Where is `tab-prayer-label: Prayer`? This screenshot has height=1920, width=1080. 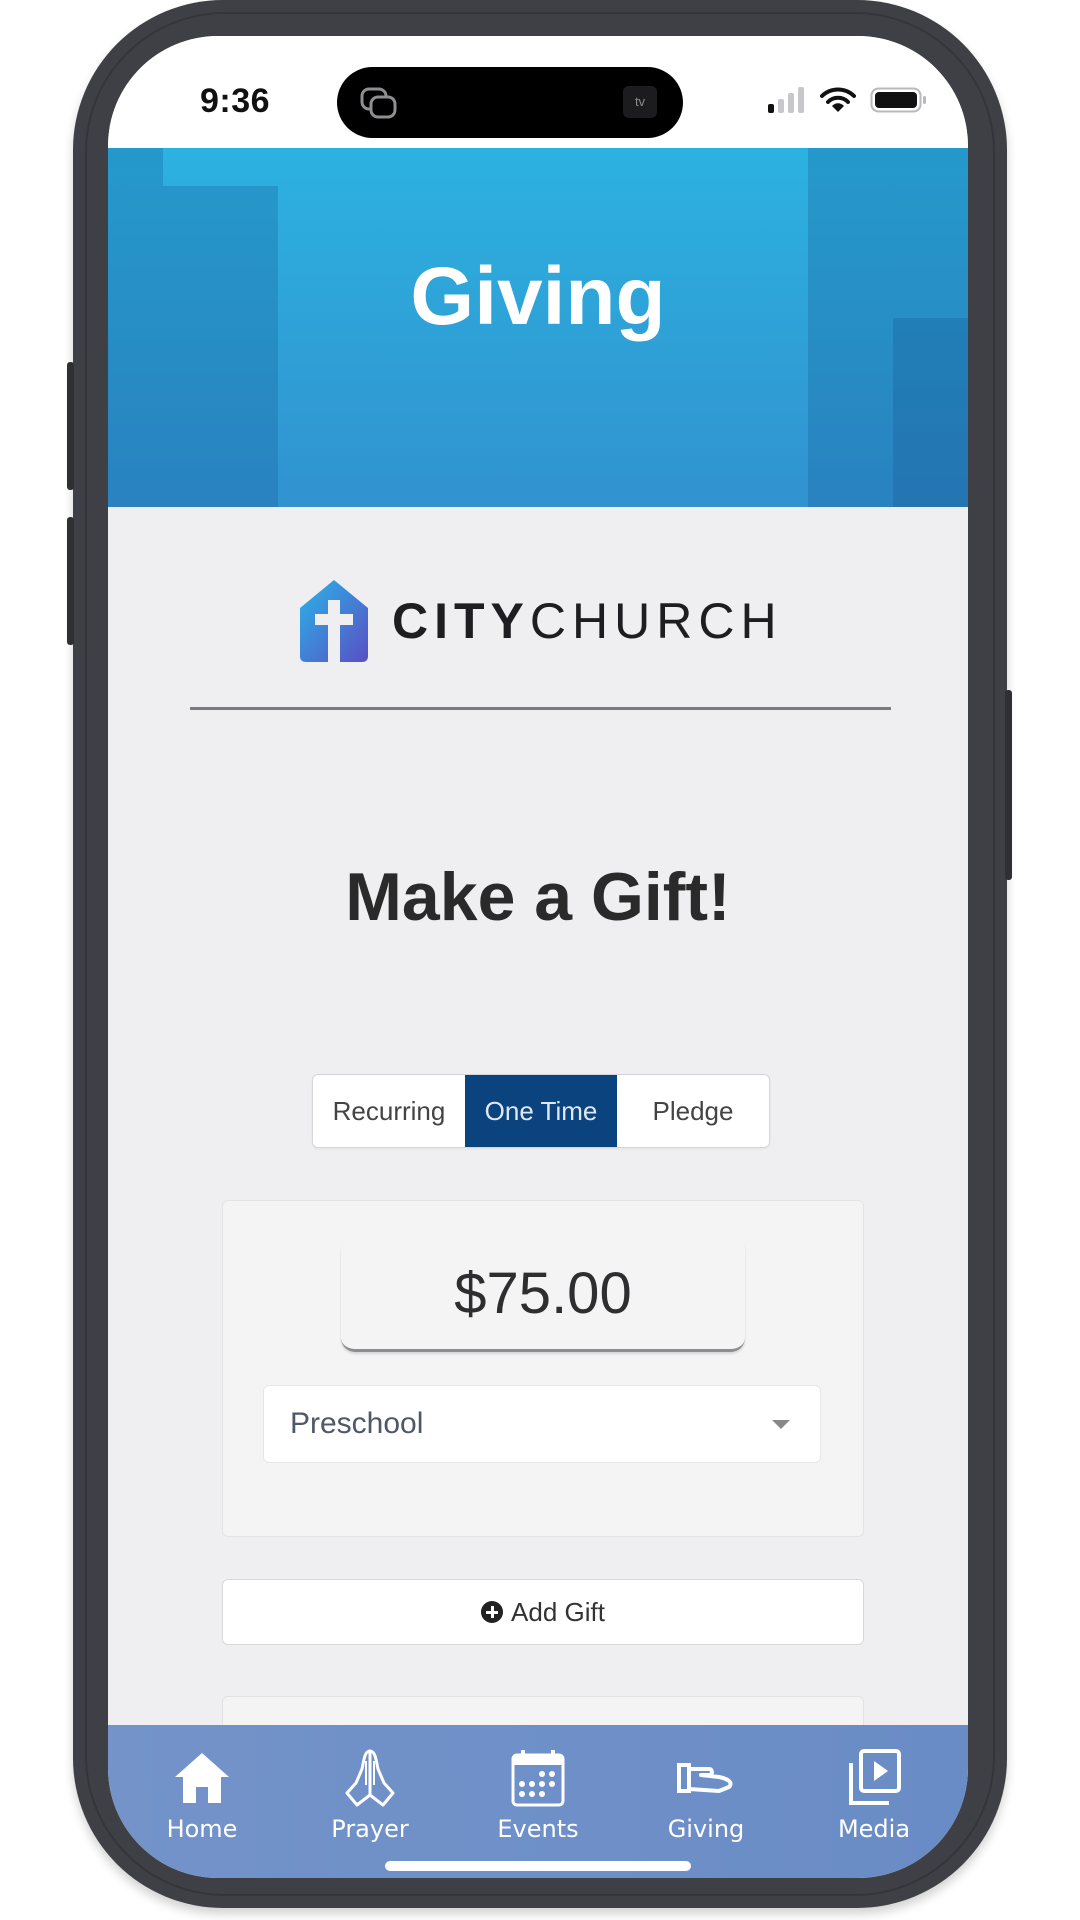 tab-prayer-label: Prayer is located at coordinates (370, 1829).